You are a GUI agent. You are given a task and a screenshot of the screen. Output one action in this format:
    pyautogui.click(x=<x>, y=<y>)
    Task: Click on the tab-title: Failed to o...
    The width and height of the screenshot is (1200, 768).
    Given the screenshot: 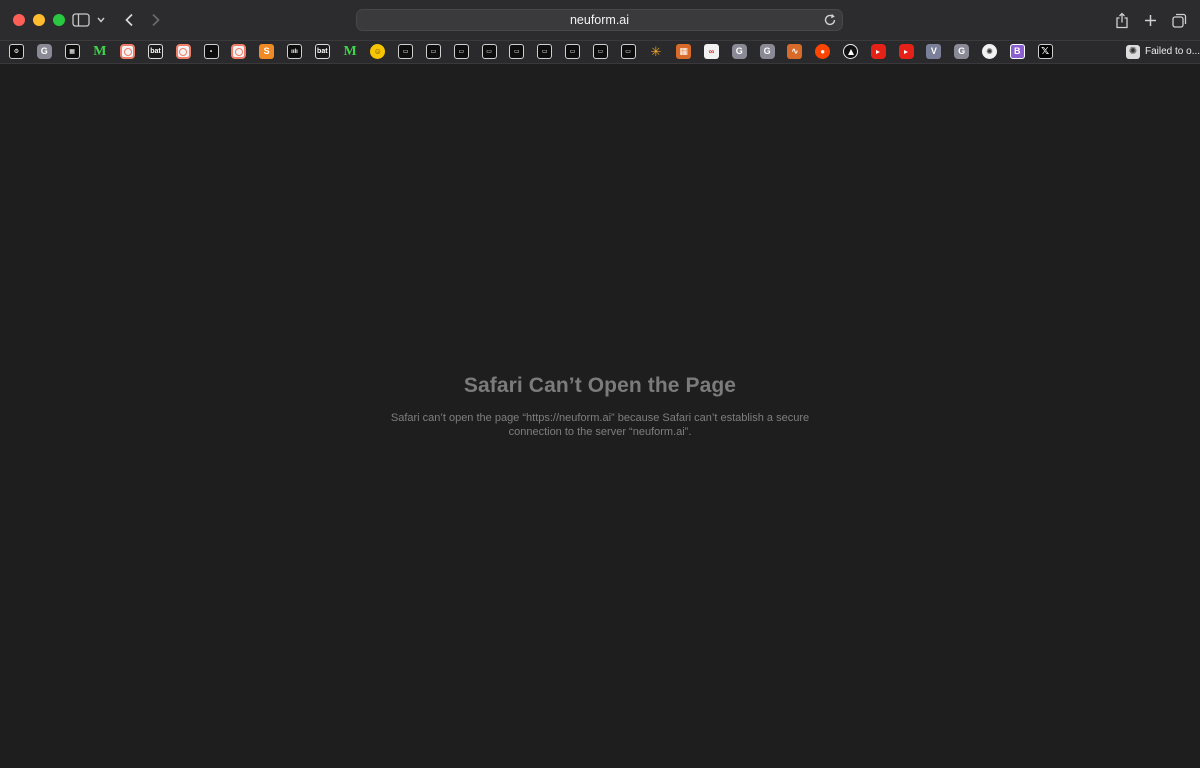 What is the action you would take?
    pyautogui.click(x=1172, y=51)
    